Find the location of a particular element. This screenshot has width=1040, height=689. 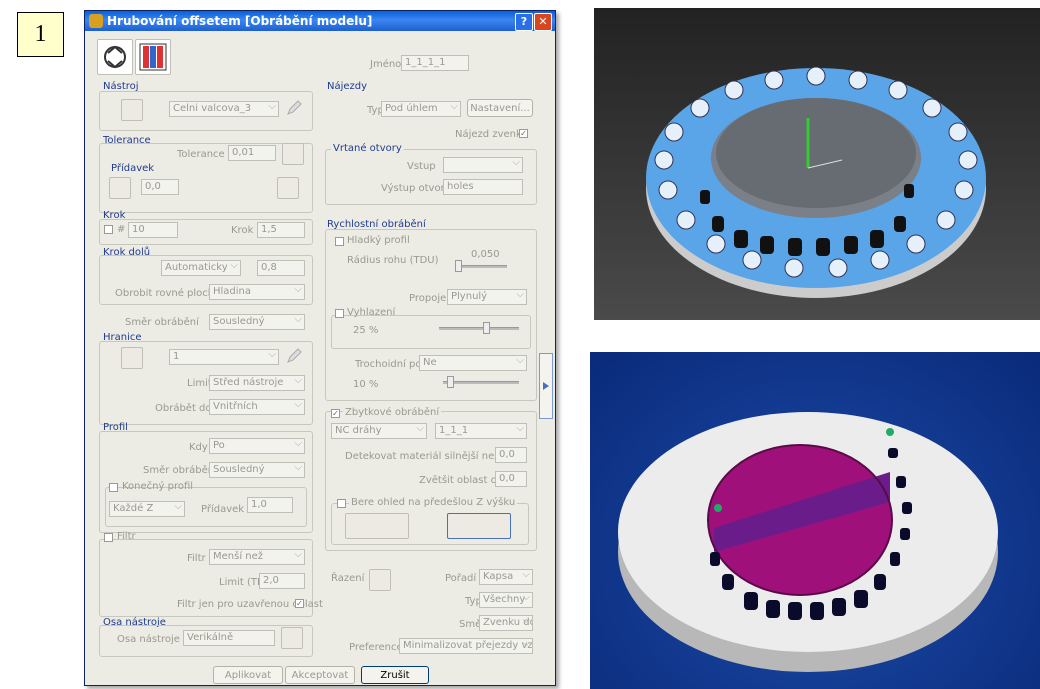

smoothing-checkbox is located at coordinates (339, 313).